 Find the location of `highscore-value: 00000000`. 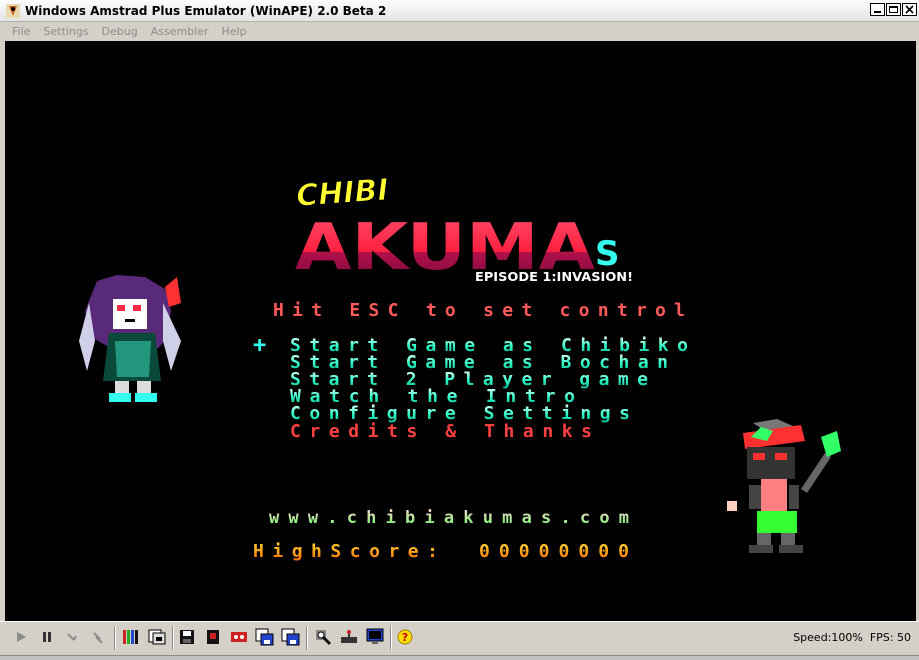

highscore-value: 00000000 is located at coordinates (554, 551).